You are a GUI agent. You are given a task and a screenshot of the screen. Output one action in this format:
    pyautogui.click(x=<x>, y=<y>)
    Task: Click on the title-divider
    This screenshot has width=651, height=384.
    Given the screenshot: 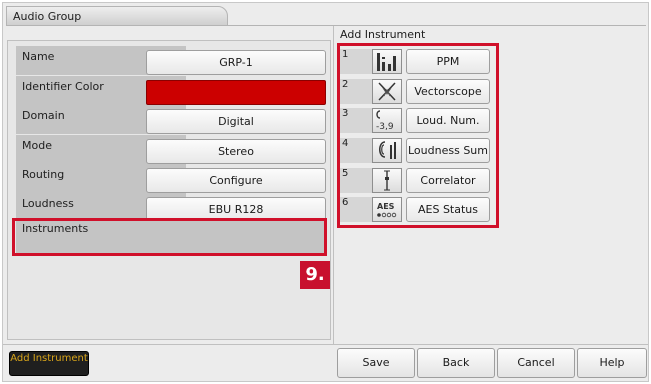 What is the action you would take?
    pyautogui.click(x=326, y=25)
    